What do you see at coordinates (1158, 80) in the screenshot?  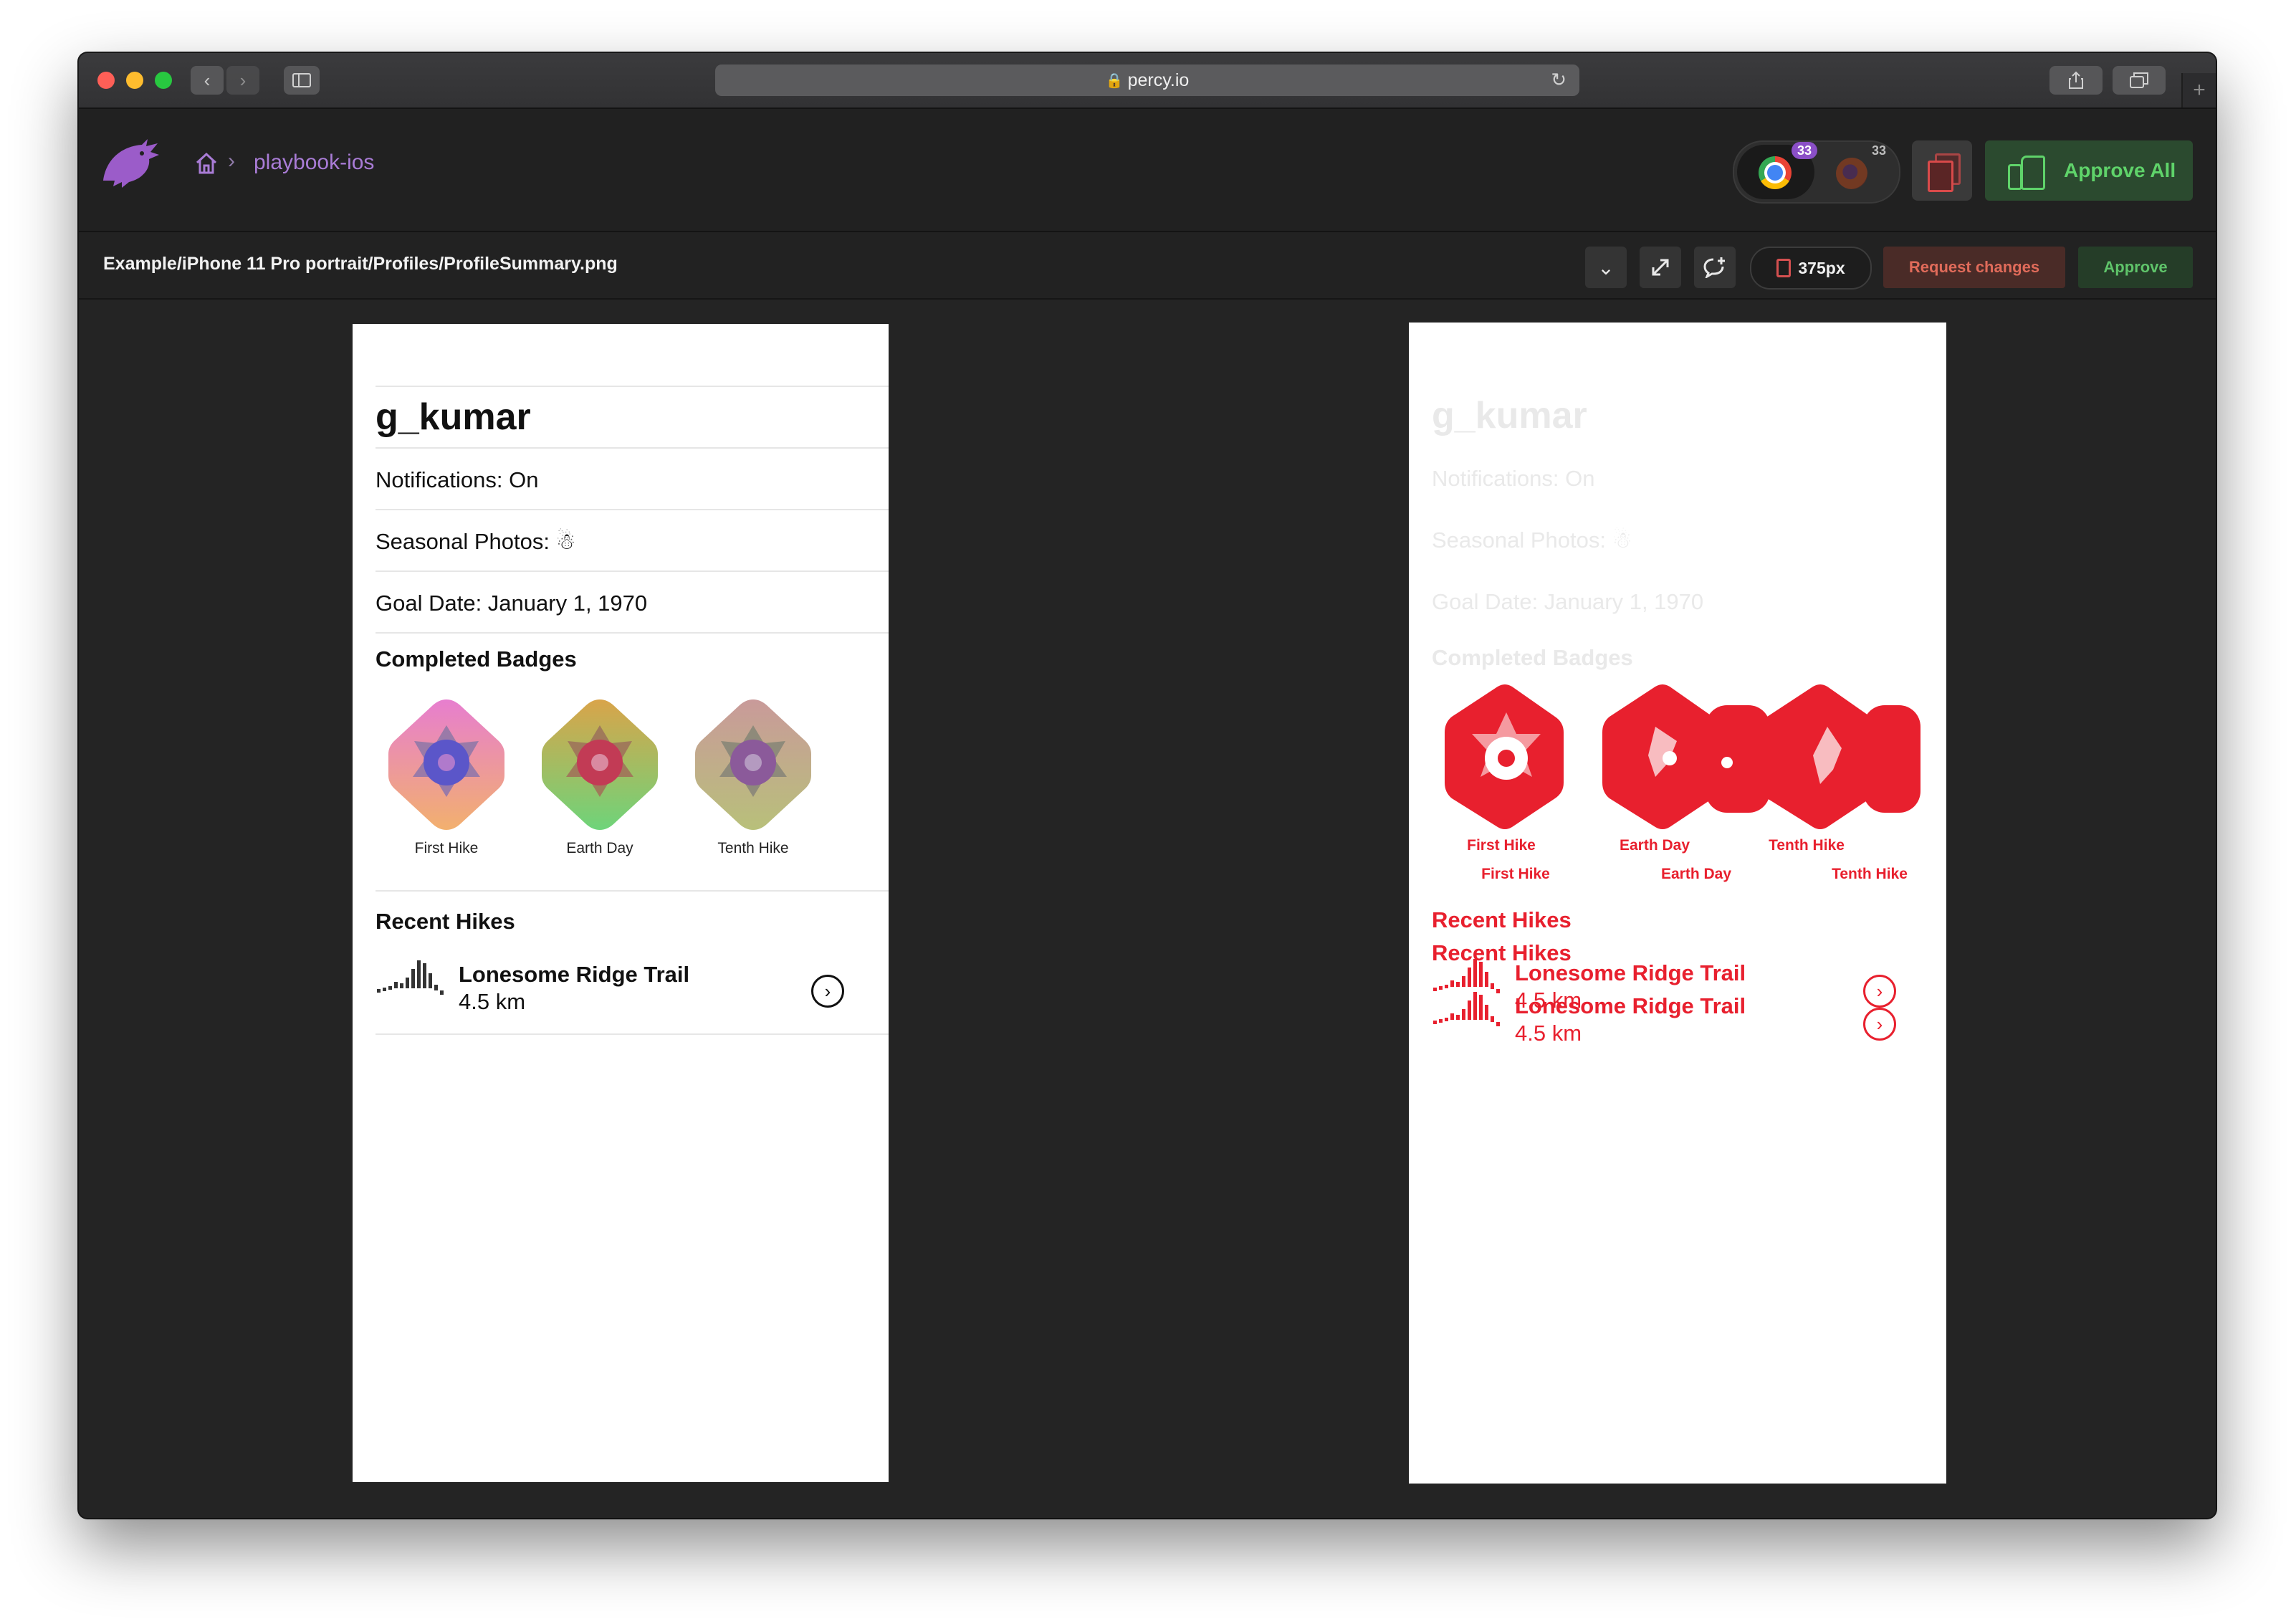 I see `url-text: percy.io` at bounding box center [1158, 80].